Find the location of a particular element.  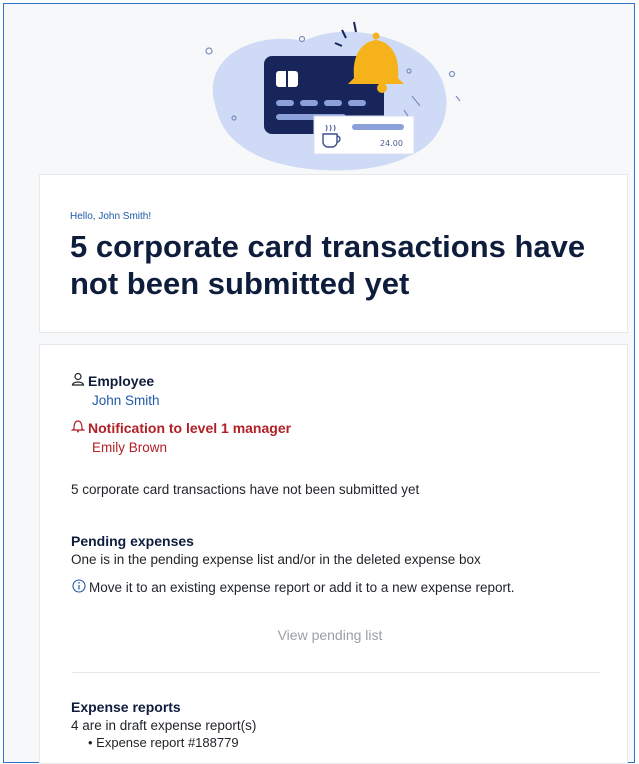

header-illustration: 24.00 is located at coordinates (329, 96).